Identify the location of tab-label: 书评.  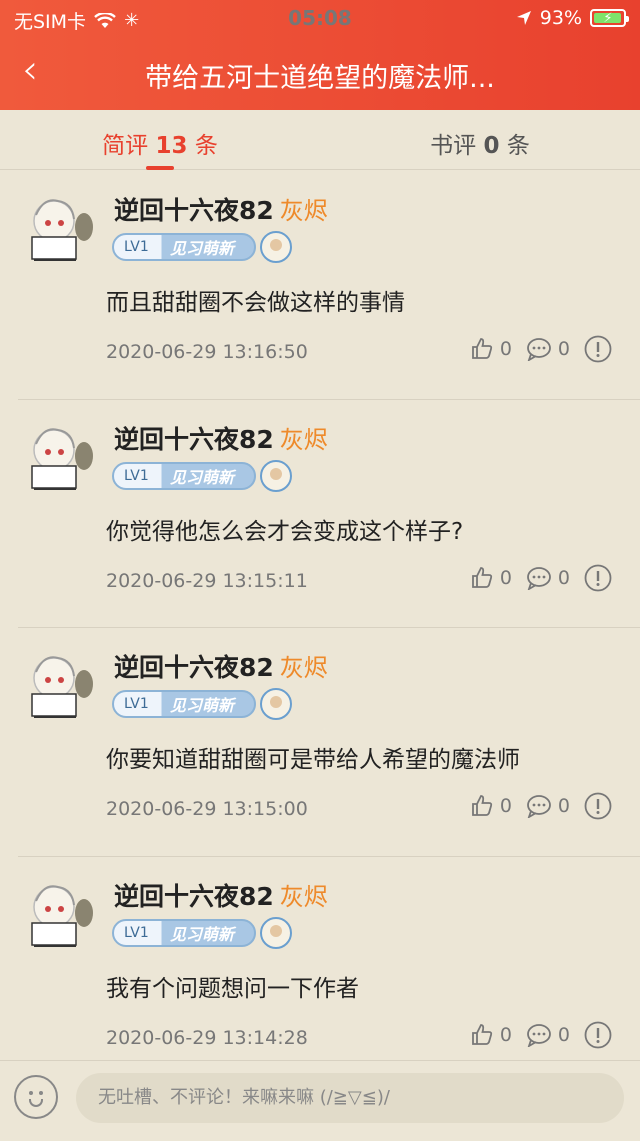
(453, 146).